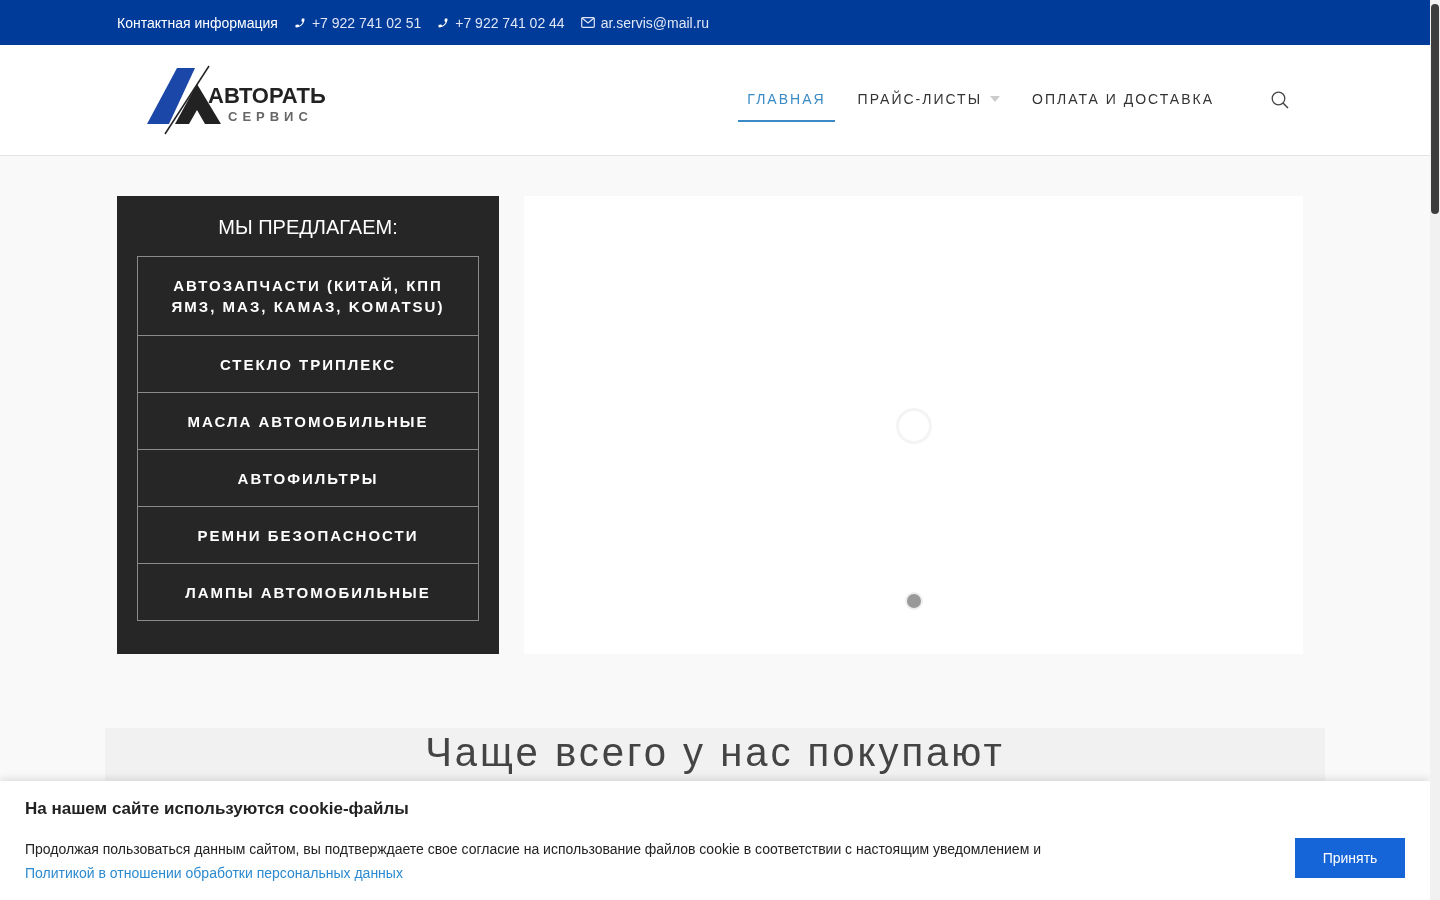  What do you see at coordinates (715, 752) in the screenshot?
I see `section-title: Чаще всего у нас покупают` at bounding box center [715, 752].